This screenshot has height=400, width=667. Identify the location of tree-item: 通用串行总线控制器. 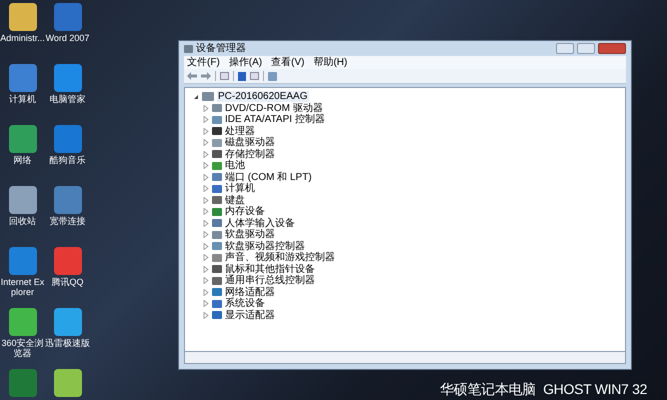
(270, 280).